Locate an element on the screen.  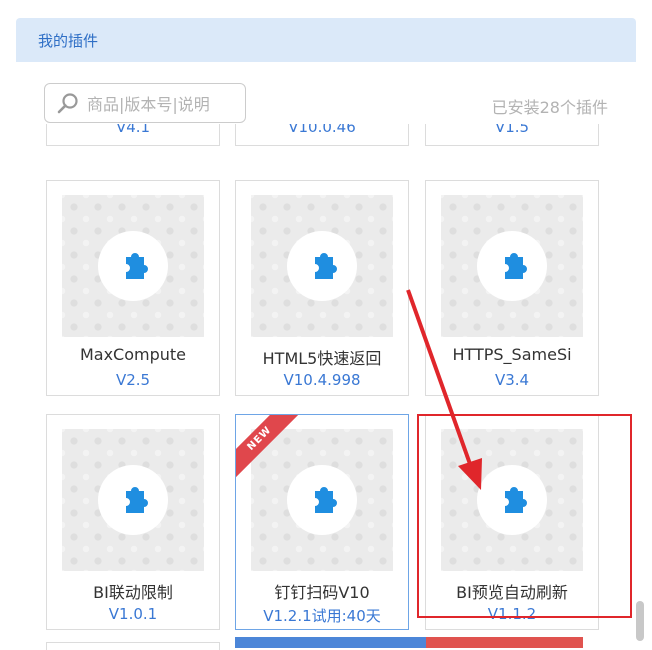
plugin-card: HTTPS_SameSi V3.4 is located at coordinates (512, 288).